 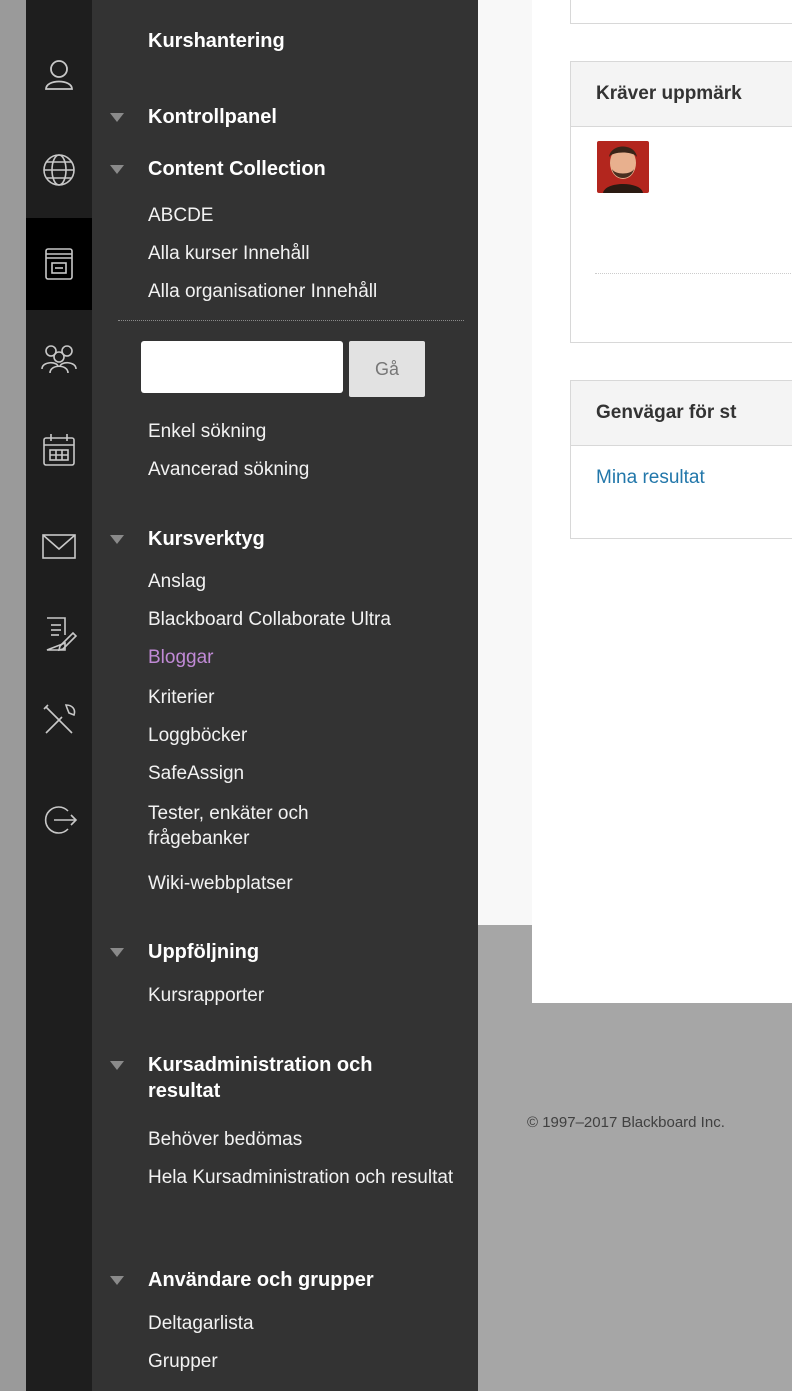 I want to click on section-label: Content Collection, so click(x=237, y=169).